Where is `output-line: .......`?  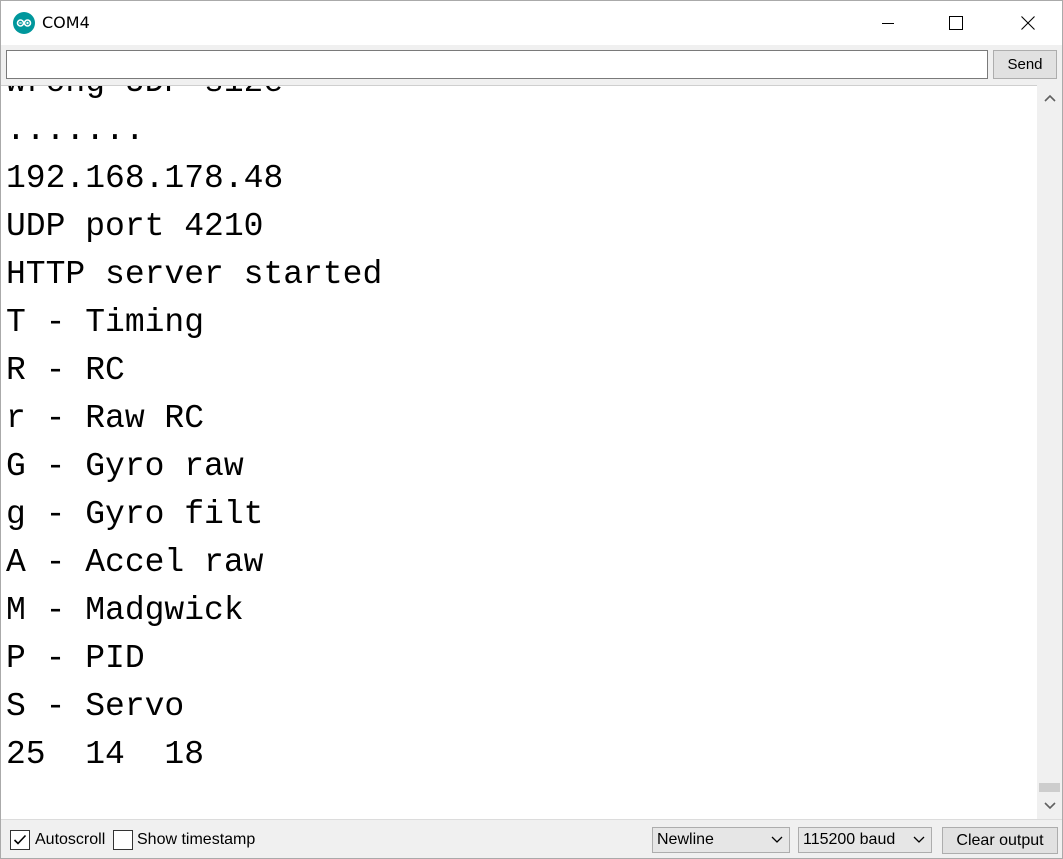
output-line: ....... is located at coordinates (75, 130).